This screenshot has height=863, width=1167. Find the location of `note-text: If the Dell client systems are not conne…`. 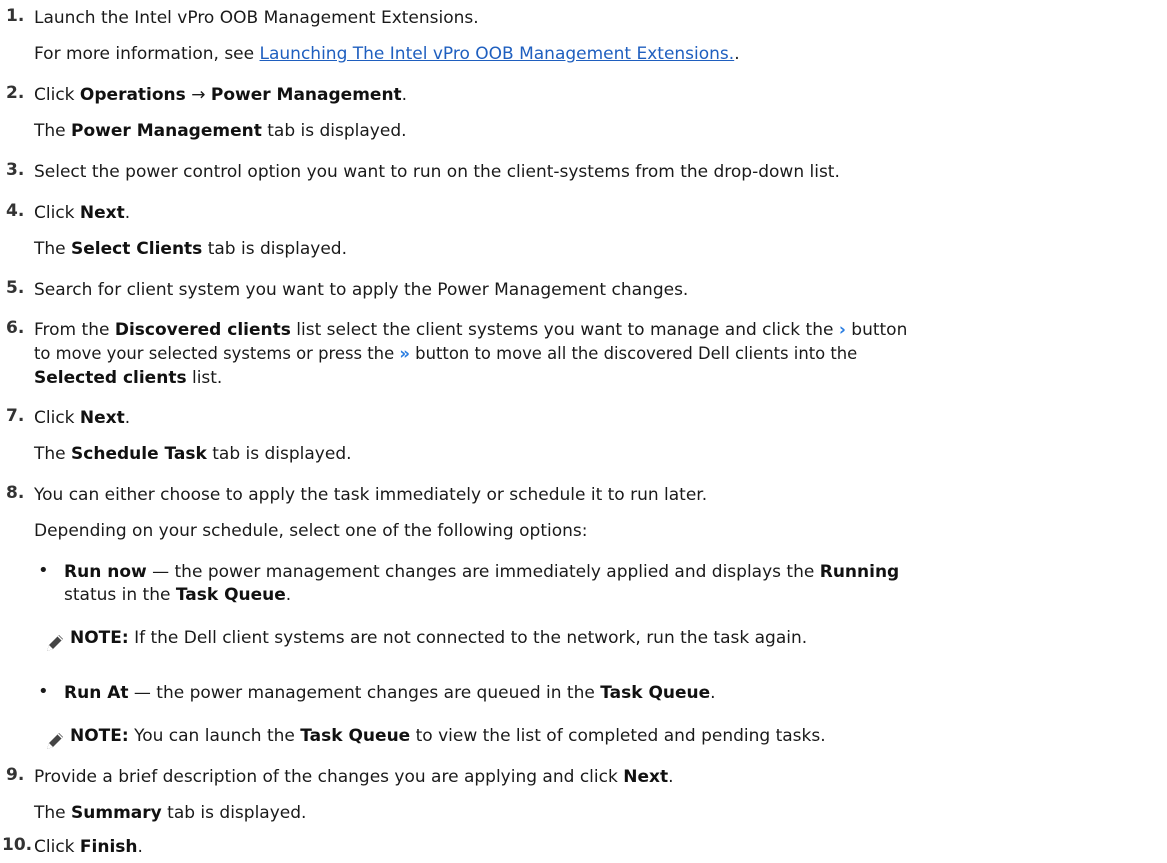

note-text: If the Dell client systems are not conne… is located at coordinates (468, 638).